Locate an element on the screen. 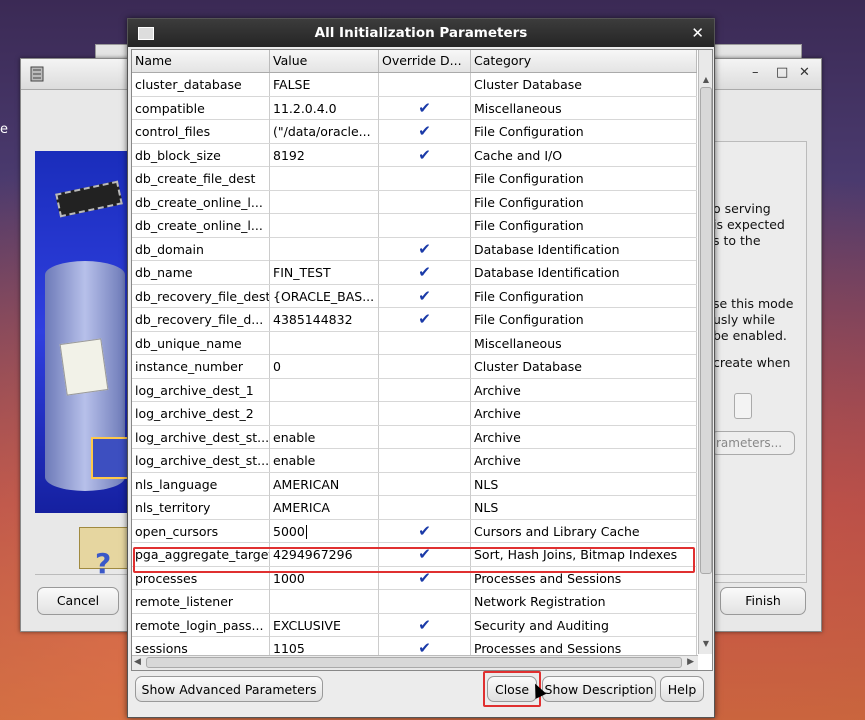 This screenshot has height=720, width=865. table-row: remote_listener Network Registration is located at coordinates (414, 602).